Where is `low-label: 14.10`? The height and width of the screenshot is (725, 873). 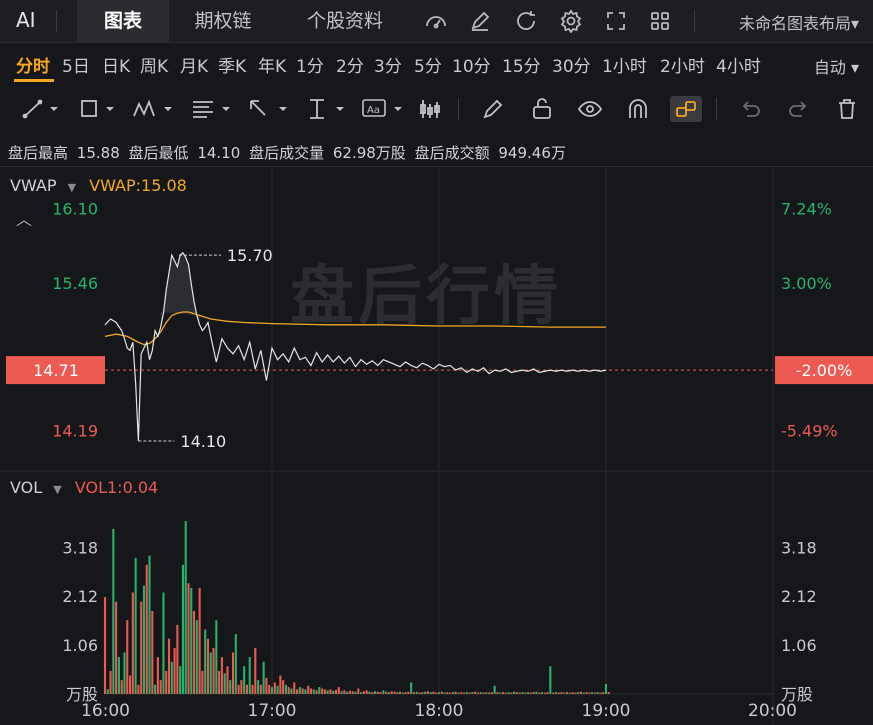
low-label: 14.10 is located at coordinates (203, 441).